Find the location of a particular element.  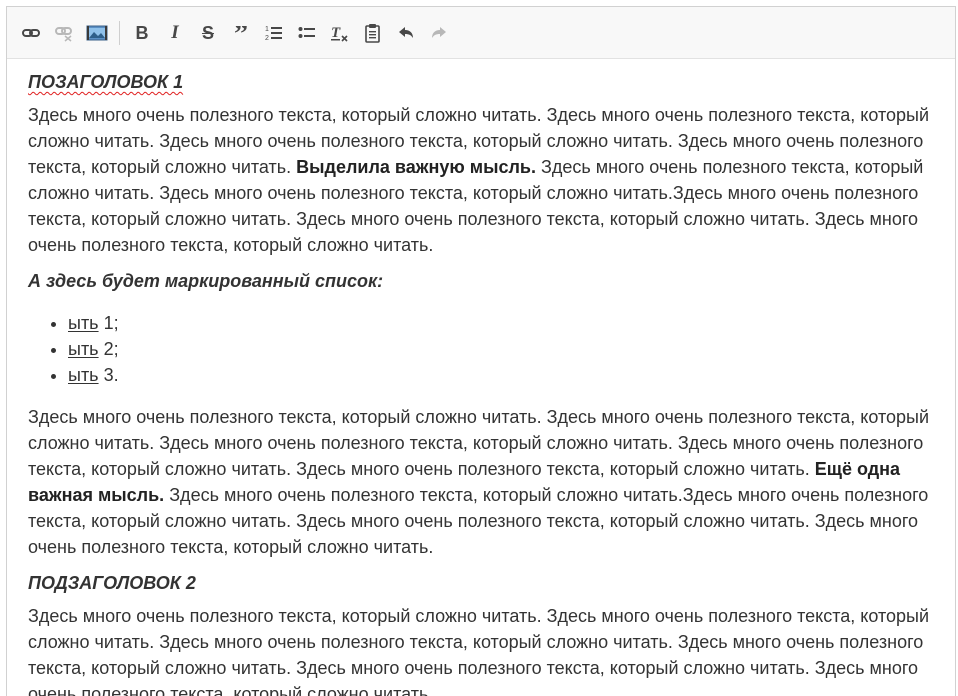

blockquote-icon: ” is located at coordinates (241, 33).